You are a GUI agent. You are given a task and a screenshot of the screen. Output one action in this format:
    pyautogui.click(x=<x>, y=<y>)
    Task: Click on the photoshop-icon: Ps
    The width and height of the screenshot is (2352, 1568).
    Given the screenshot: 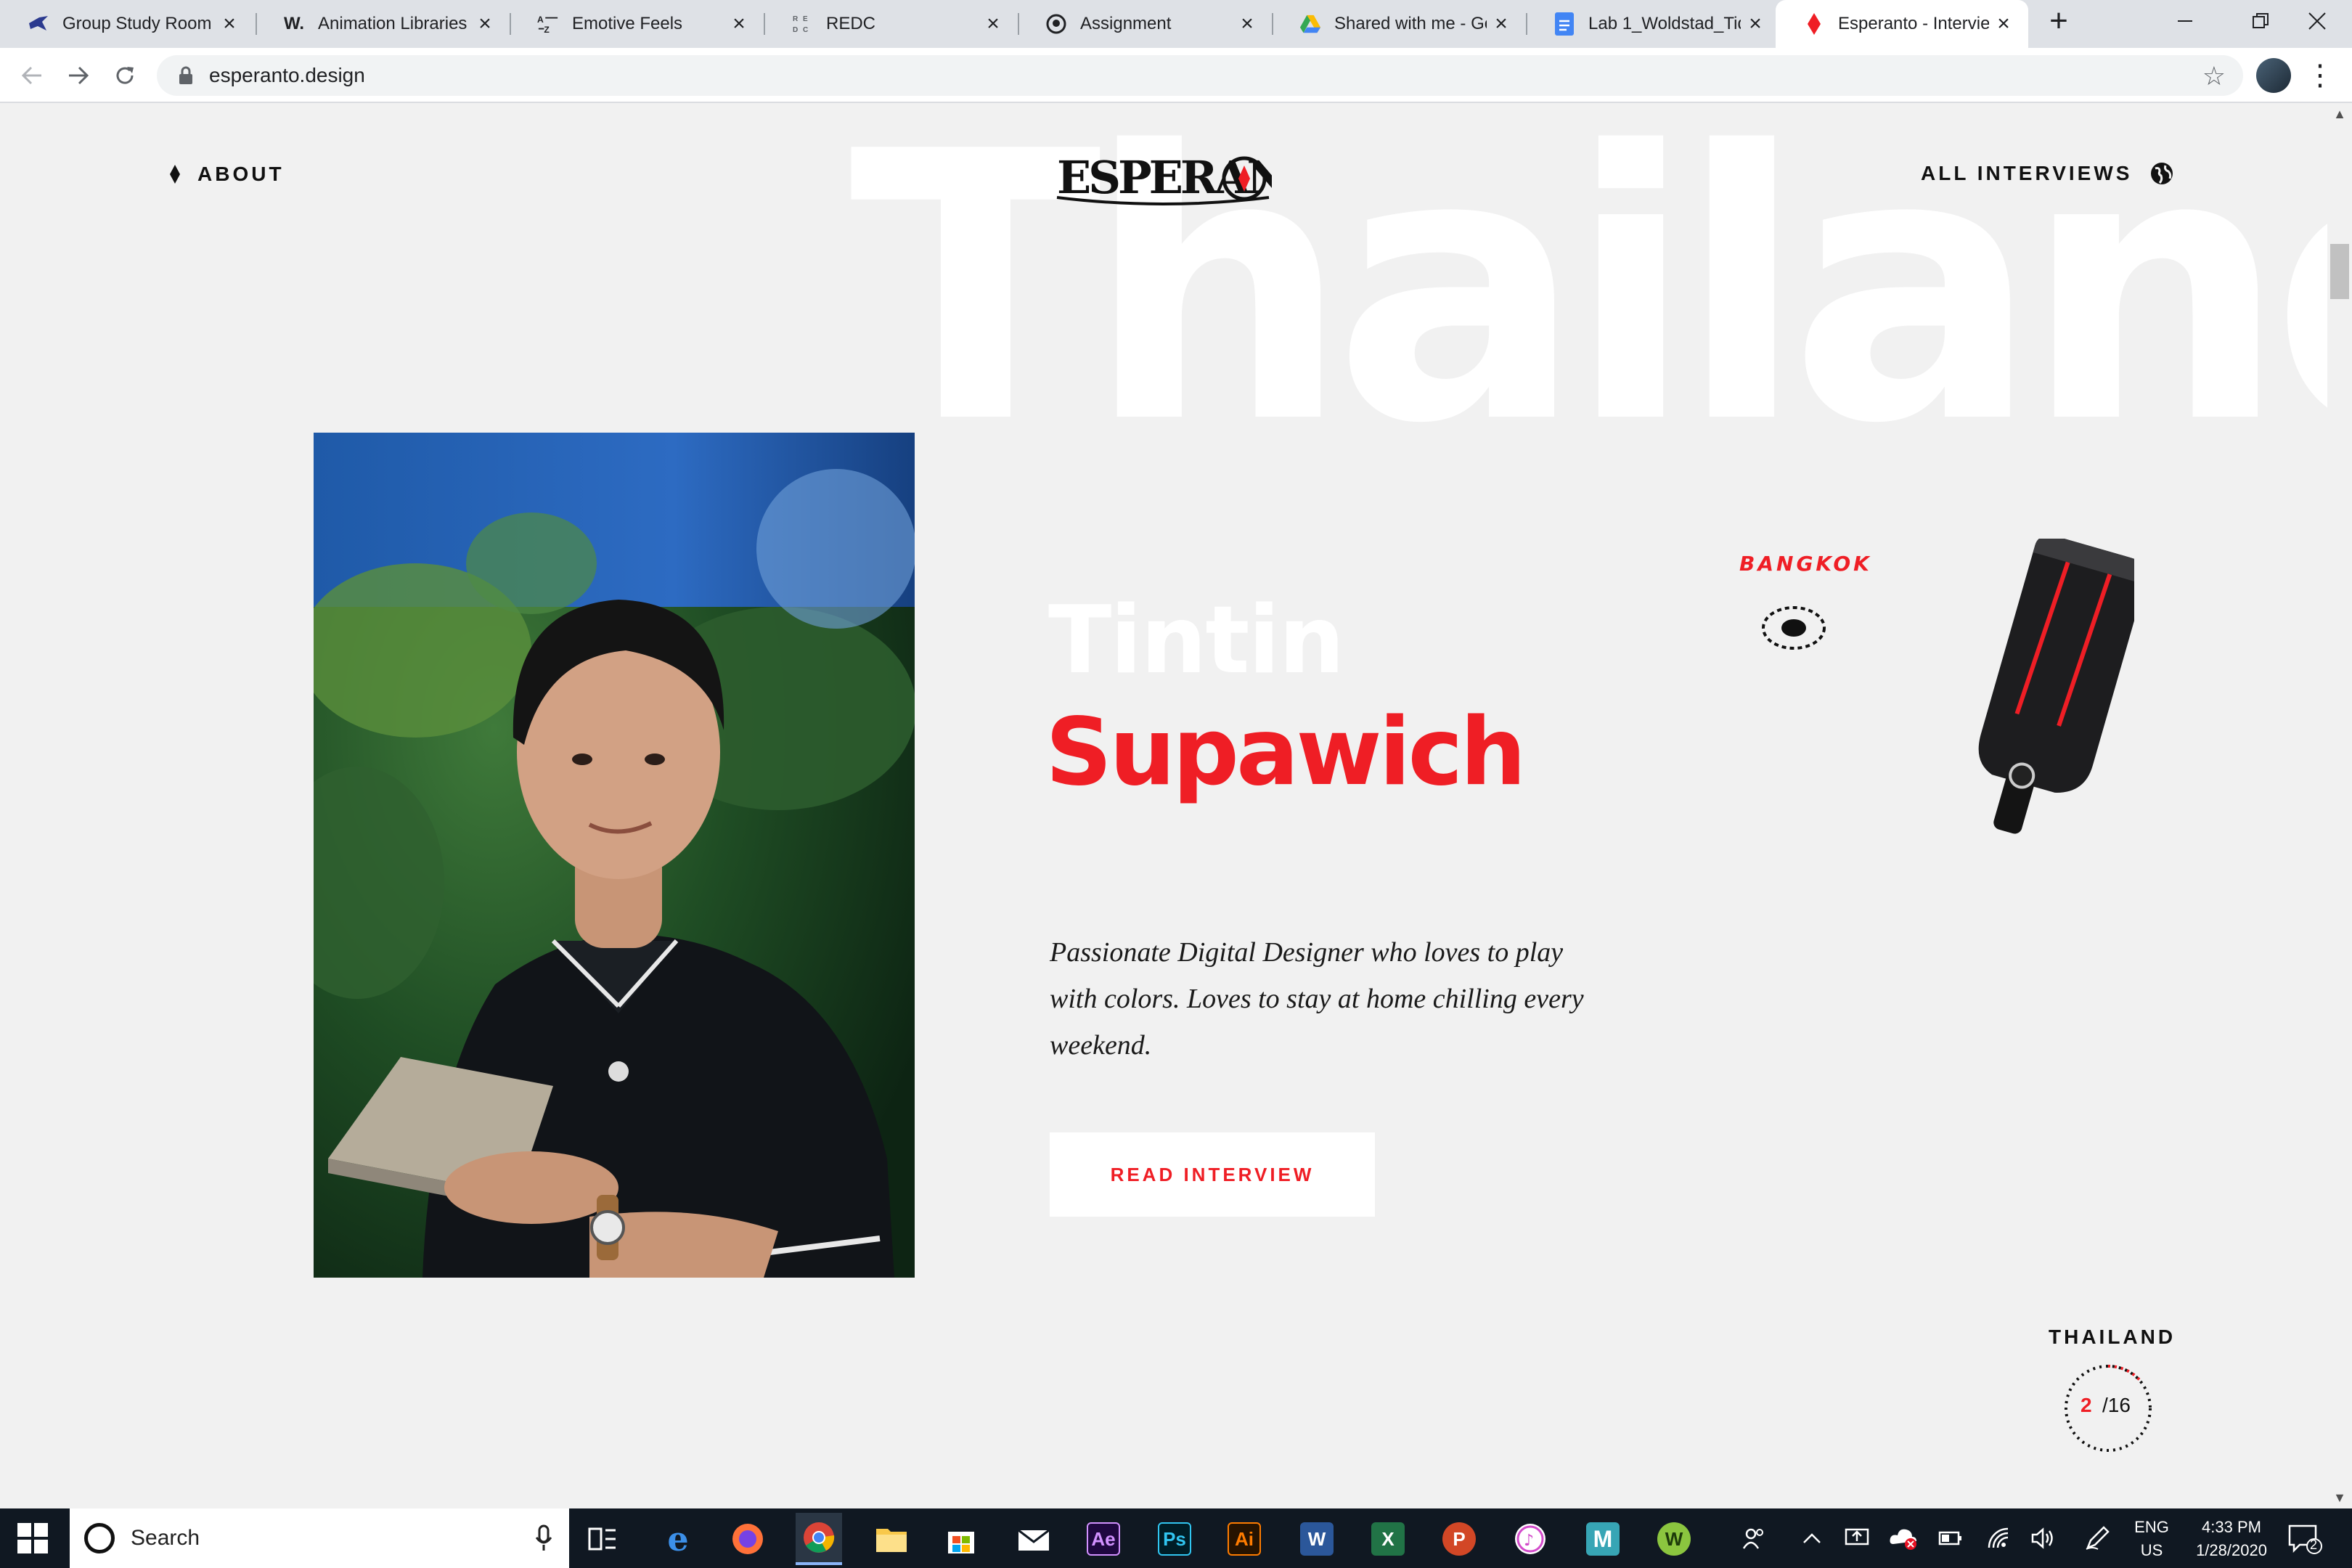 What is the action you would take?
    pyautogui.click(x=1175, y=1539)
    